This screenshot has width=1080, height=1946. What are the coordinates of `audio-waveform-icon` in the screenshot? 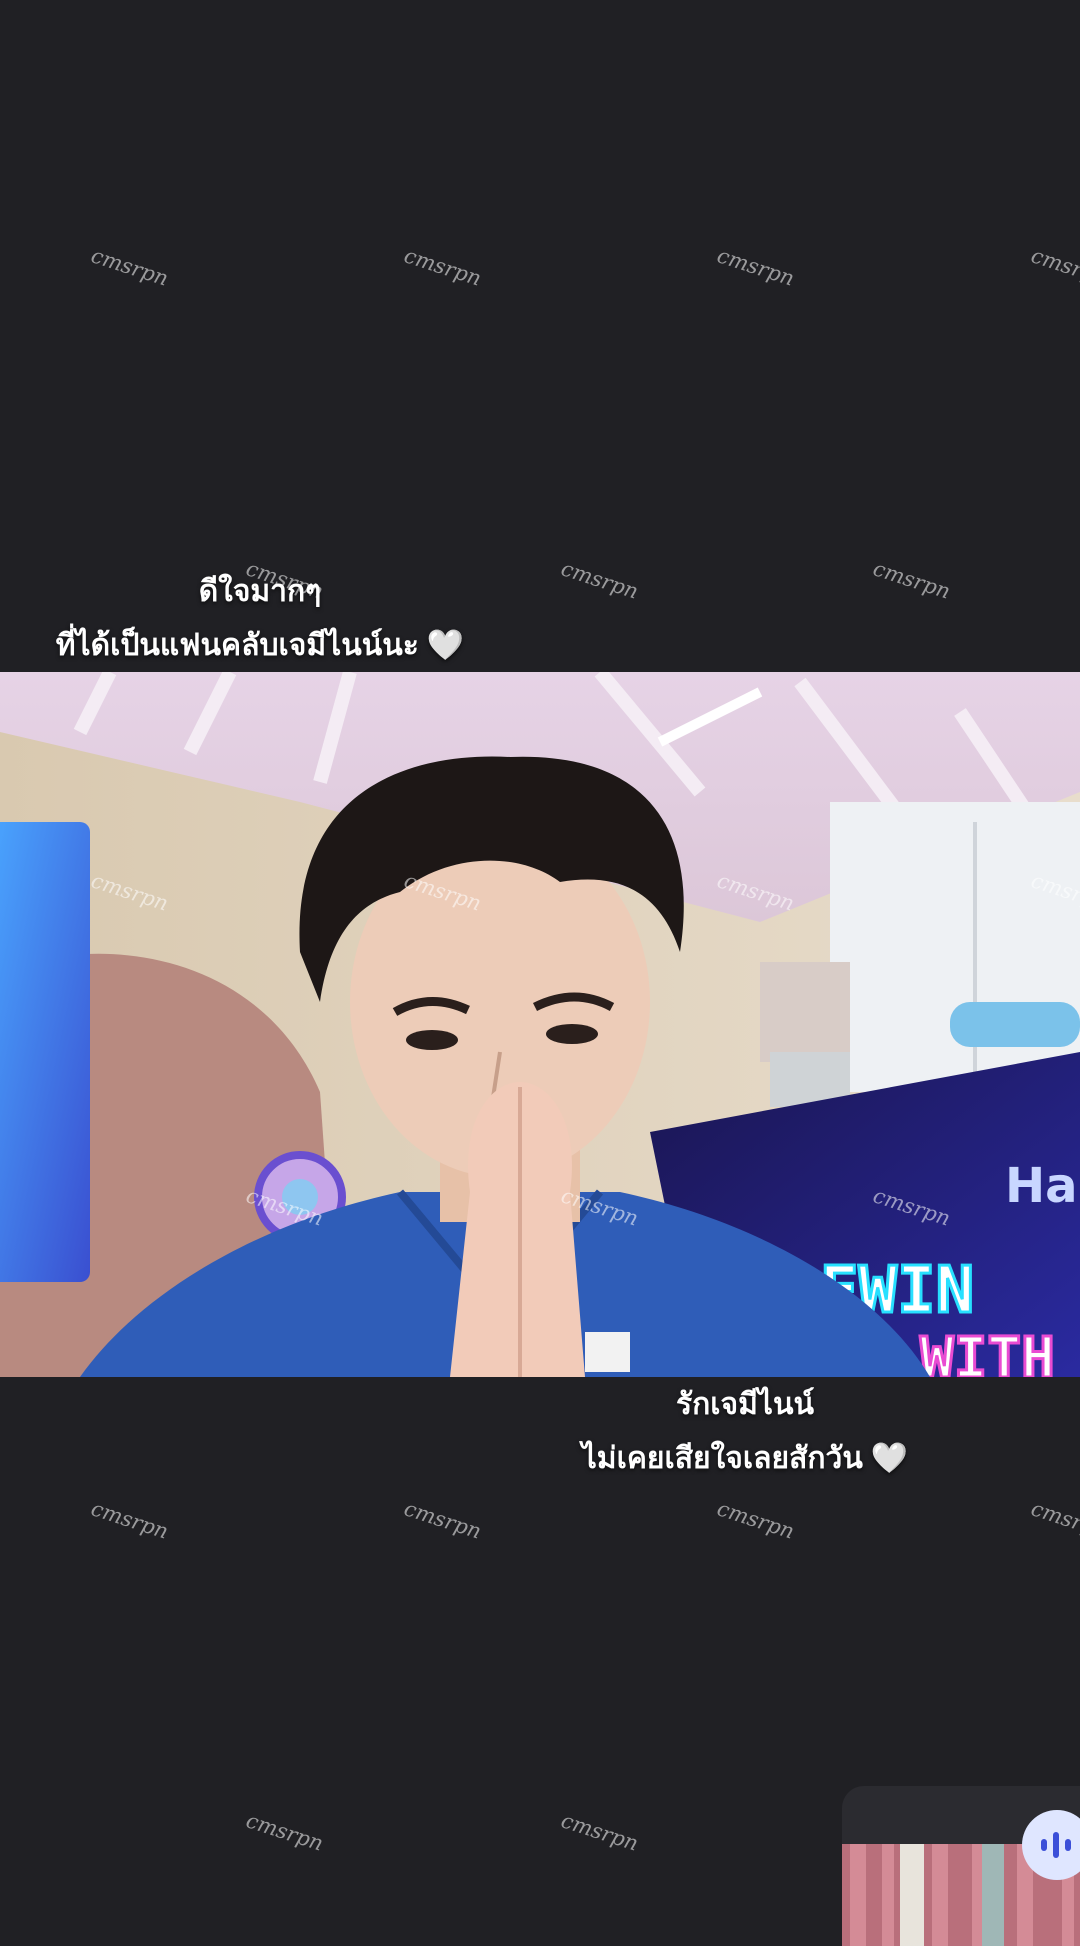 It's located at (1056, 1845).